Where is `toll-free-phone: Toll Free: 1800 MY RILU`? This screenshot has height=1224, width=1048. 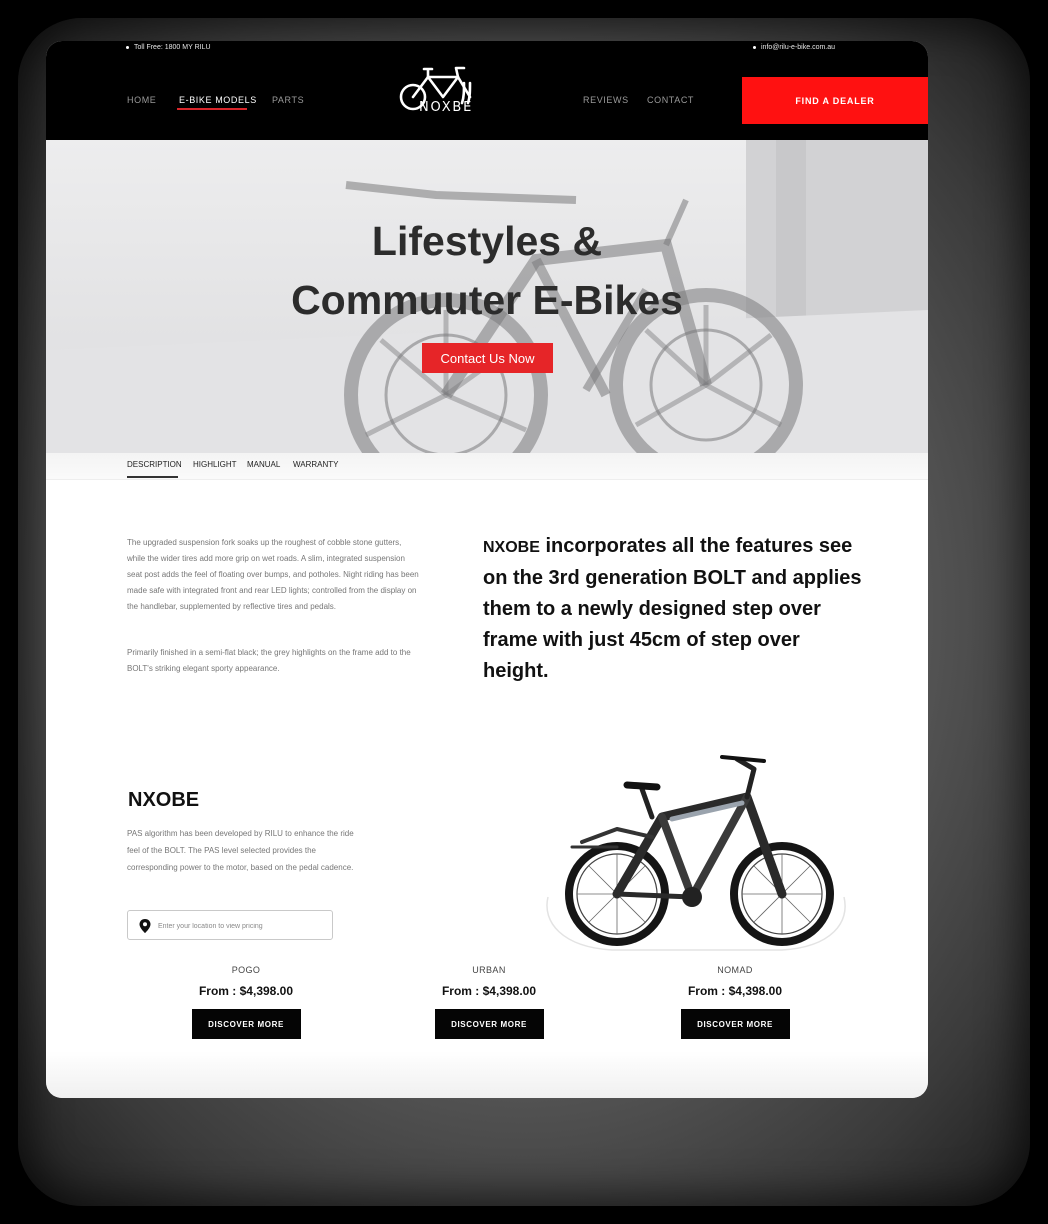
toll-free-phone: Toll Free: 1800 MY RILU is located at coordinates (168, 47).